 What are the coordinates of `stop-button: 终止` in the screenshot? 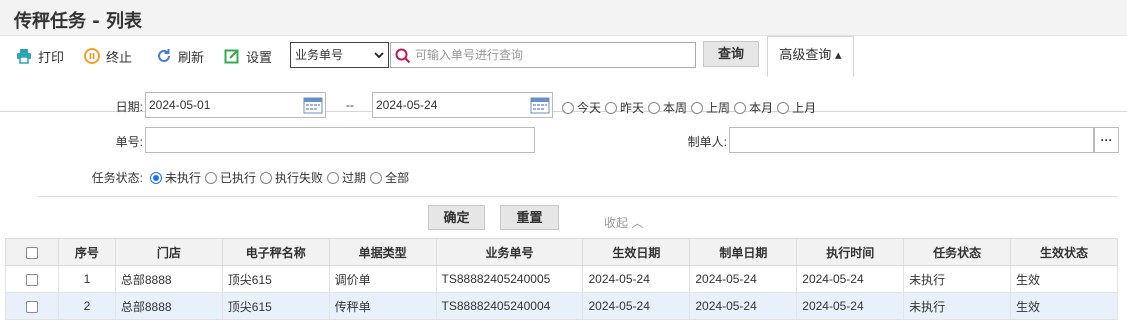 It's located at (108, 56).